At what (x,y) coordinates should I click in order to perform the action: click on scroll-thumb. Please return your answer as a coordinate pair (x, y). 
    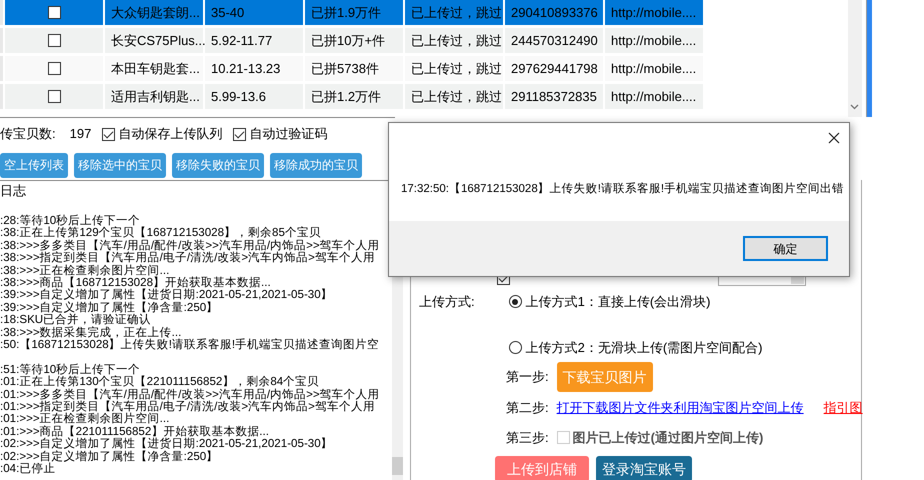
    Looking at the image, I should click on (397, 466).